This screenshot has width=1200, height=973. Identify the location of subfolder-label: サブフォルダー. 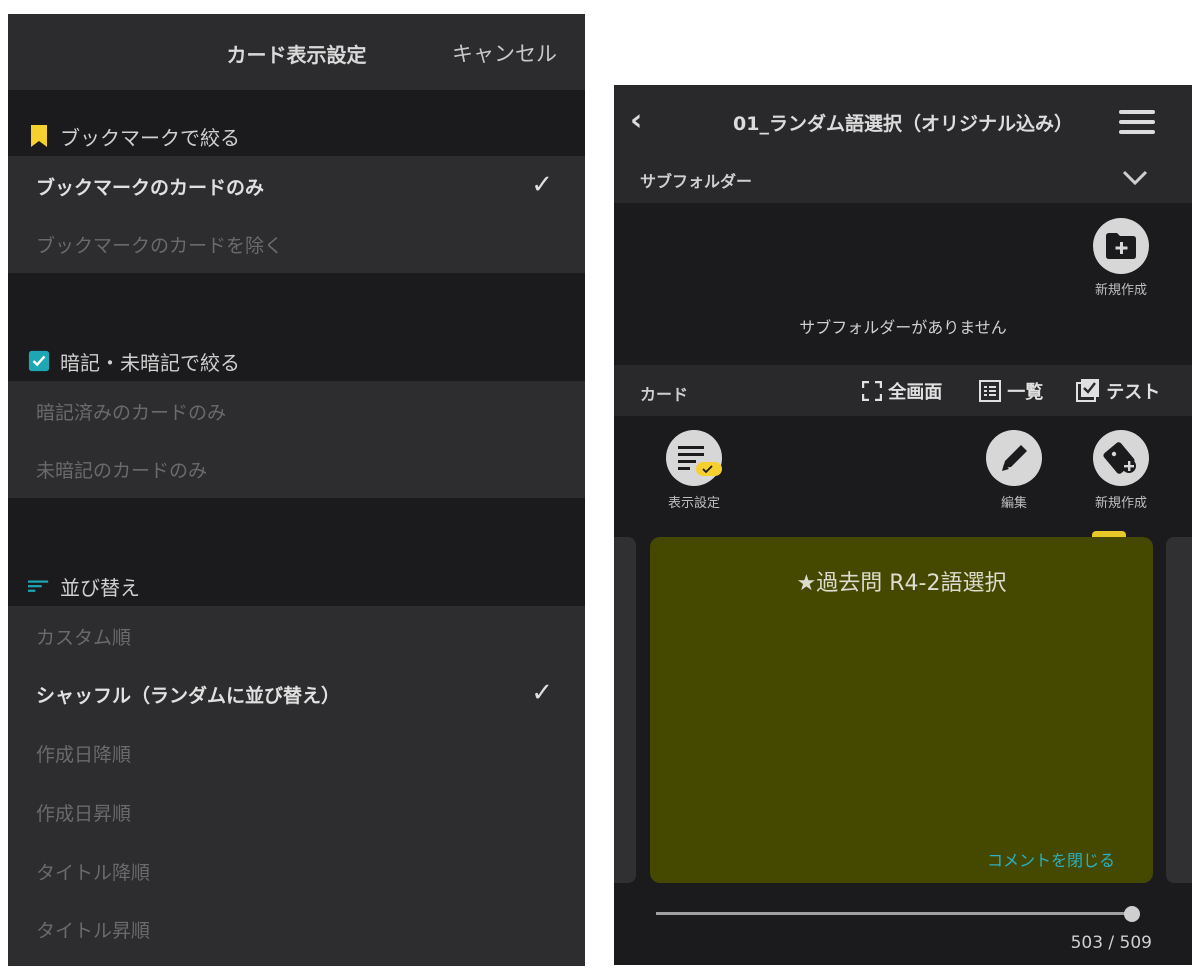
(696, 181).